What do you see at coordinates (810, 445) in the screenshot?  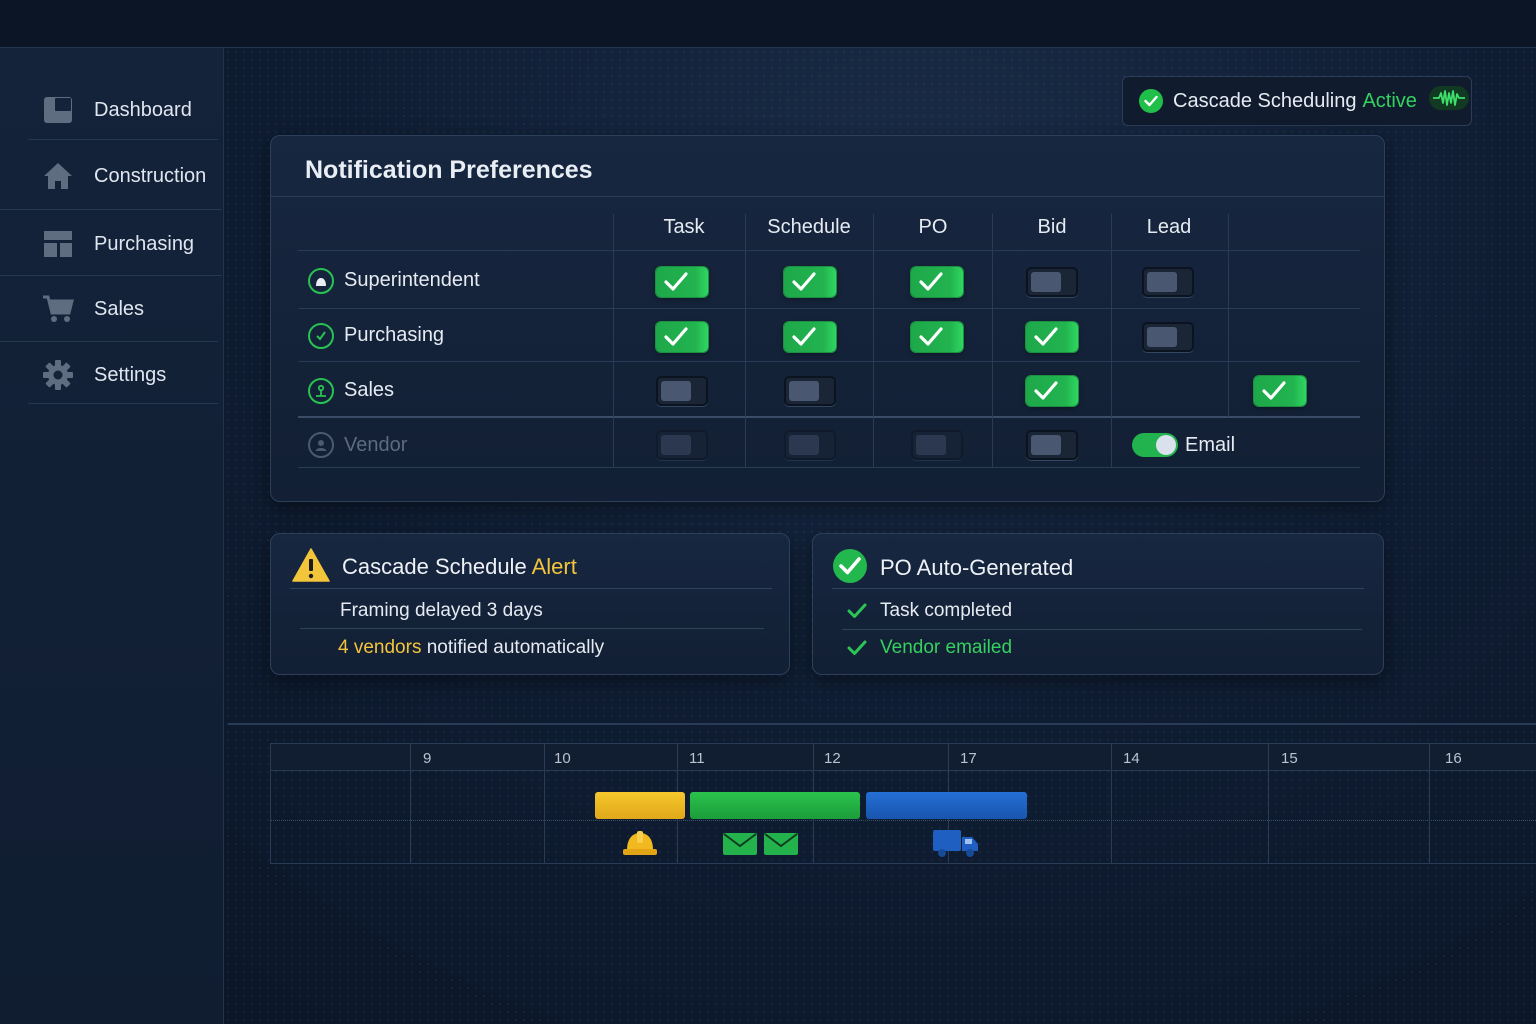 I see `toggle-vendor-schedule` at bounding box center [810, 445].